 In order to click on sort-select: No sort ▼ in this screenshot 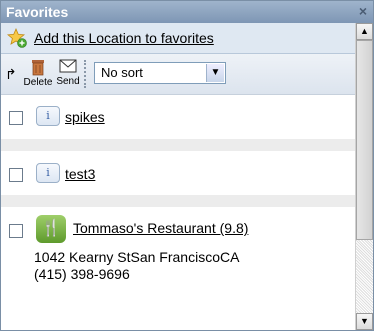, I will do `click(160, 73)`.